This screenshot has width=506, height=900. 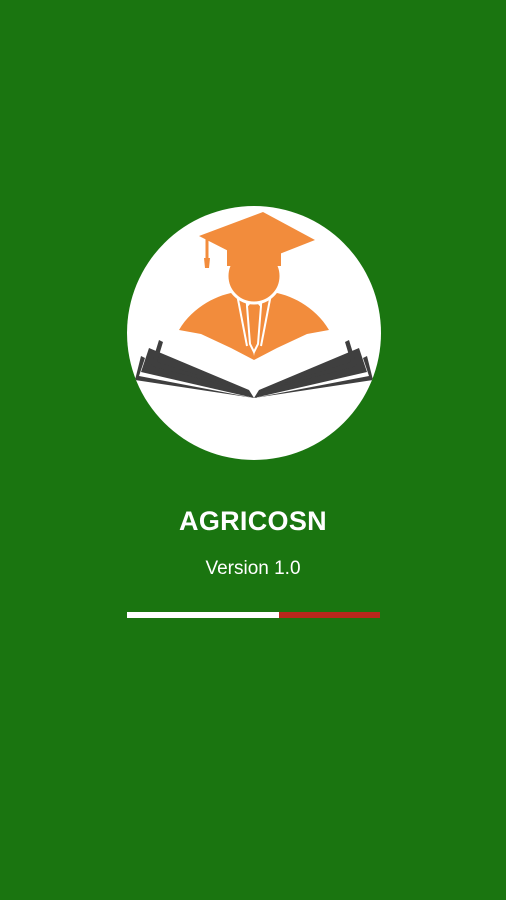 I want to click on graduate-reading-book-icon, so click(x=254, y=305).